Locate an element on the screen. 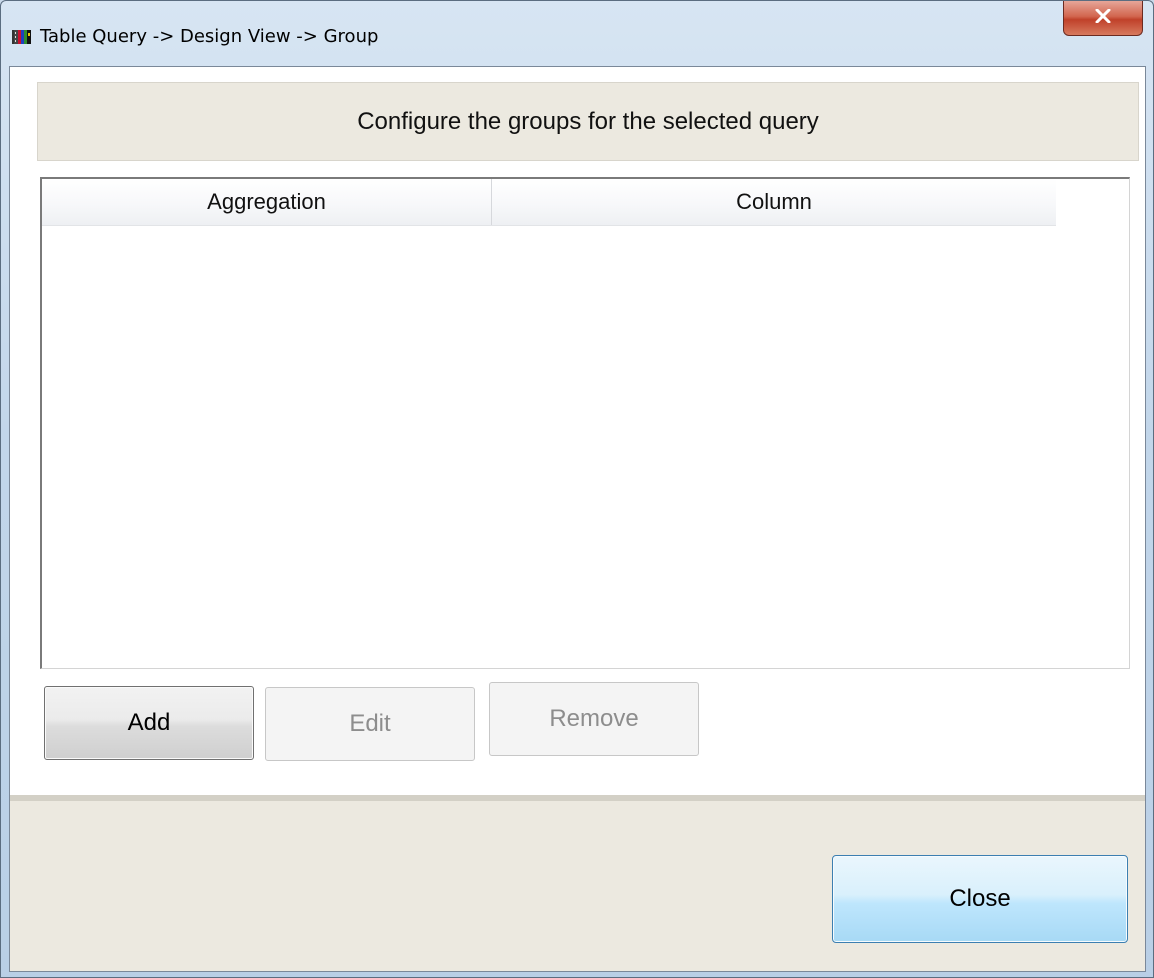  column-header-aggregation: Aggregation is located at coordinates (267, 202).